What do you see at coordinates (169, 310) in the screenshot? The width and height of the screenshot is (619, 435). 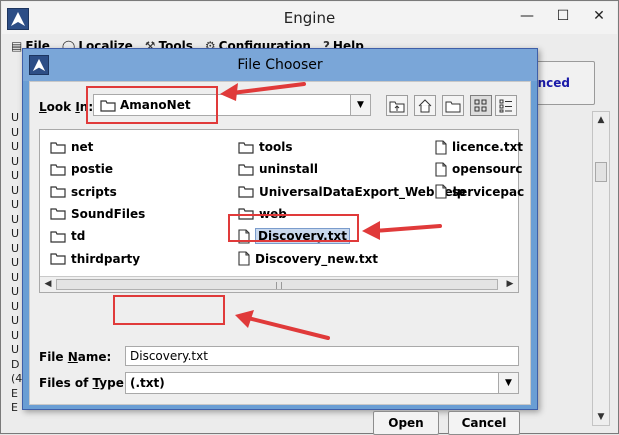 I see `annotation-box-file-name` at bounding box center [169, 310].